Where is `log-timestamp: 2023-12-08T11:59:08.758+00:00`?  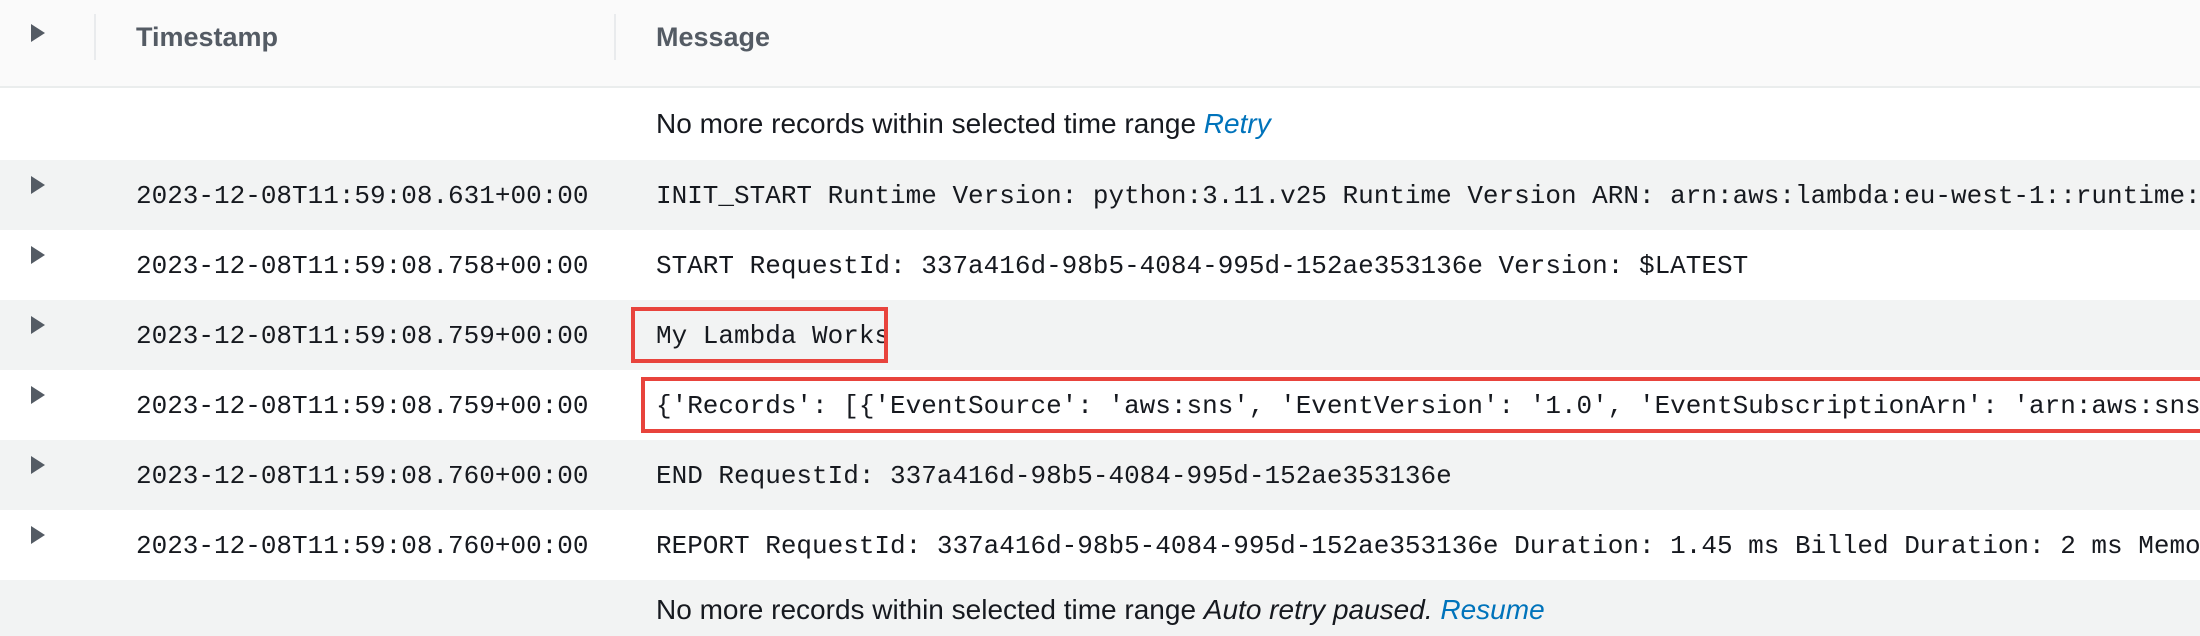 log-timestamp: 2023-12-08T11:59:08.758+00:00 is located at coordinates (362, 266).